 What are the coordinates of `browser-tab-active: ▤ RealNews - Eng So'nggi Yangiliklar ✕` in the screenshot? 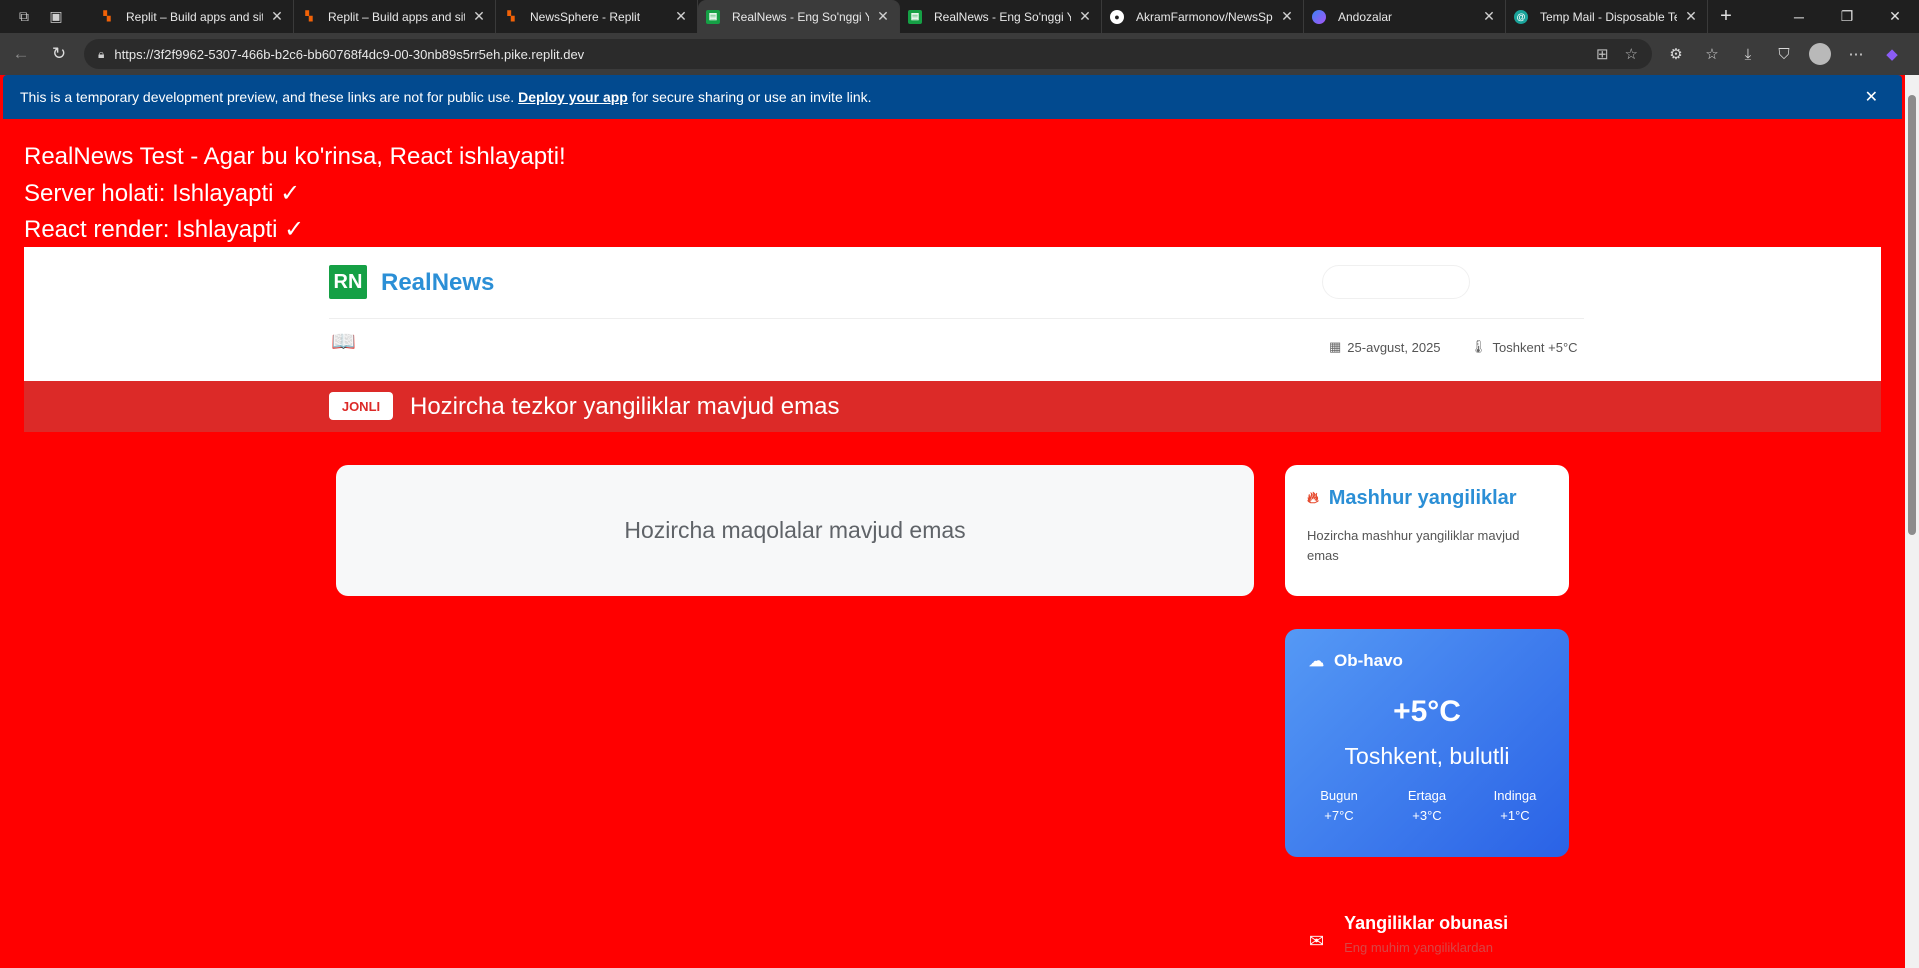 It's located at (799, 16).